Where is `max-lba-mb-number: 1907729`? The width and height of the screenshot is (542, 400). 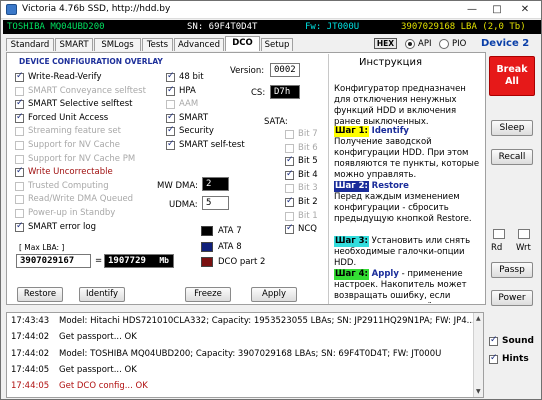
max-lba-mb-number: 1907729 is located at coordinates (127, 261).